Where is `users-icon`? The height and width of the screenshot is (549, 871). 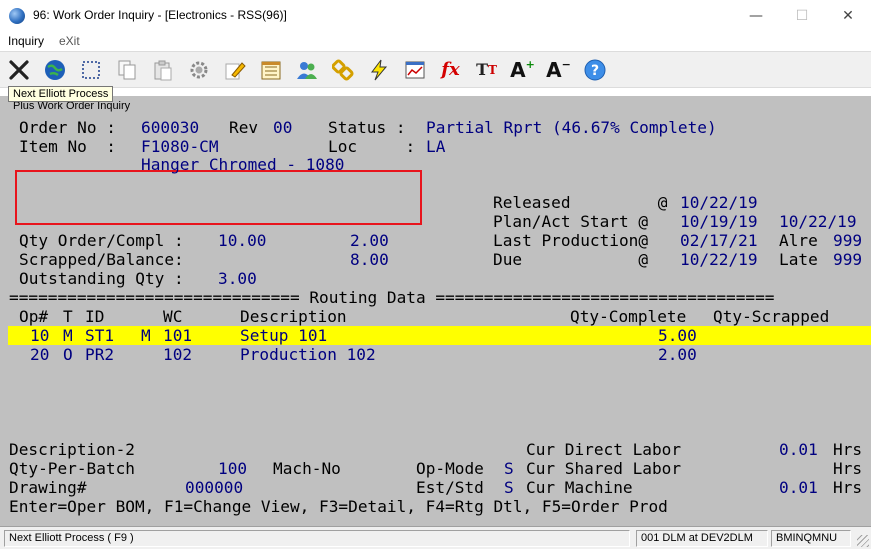 users-icon is located at coordinates (306, 69).